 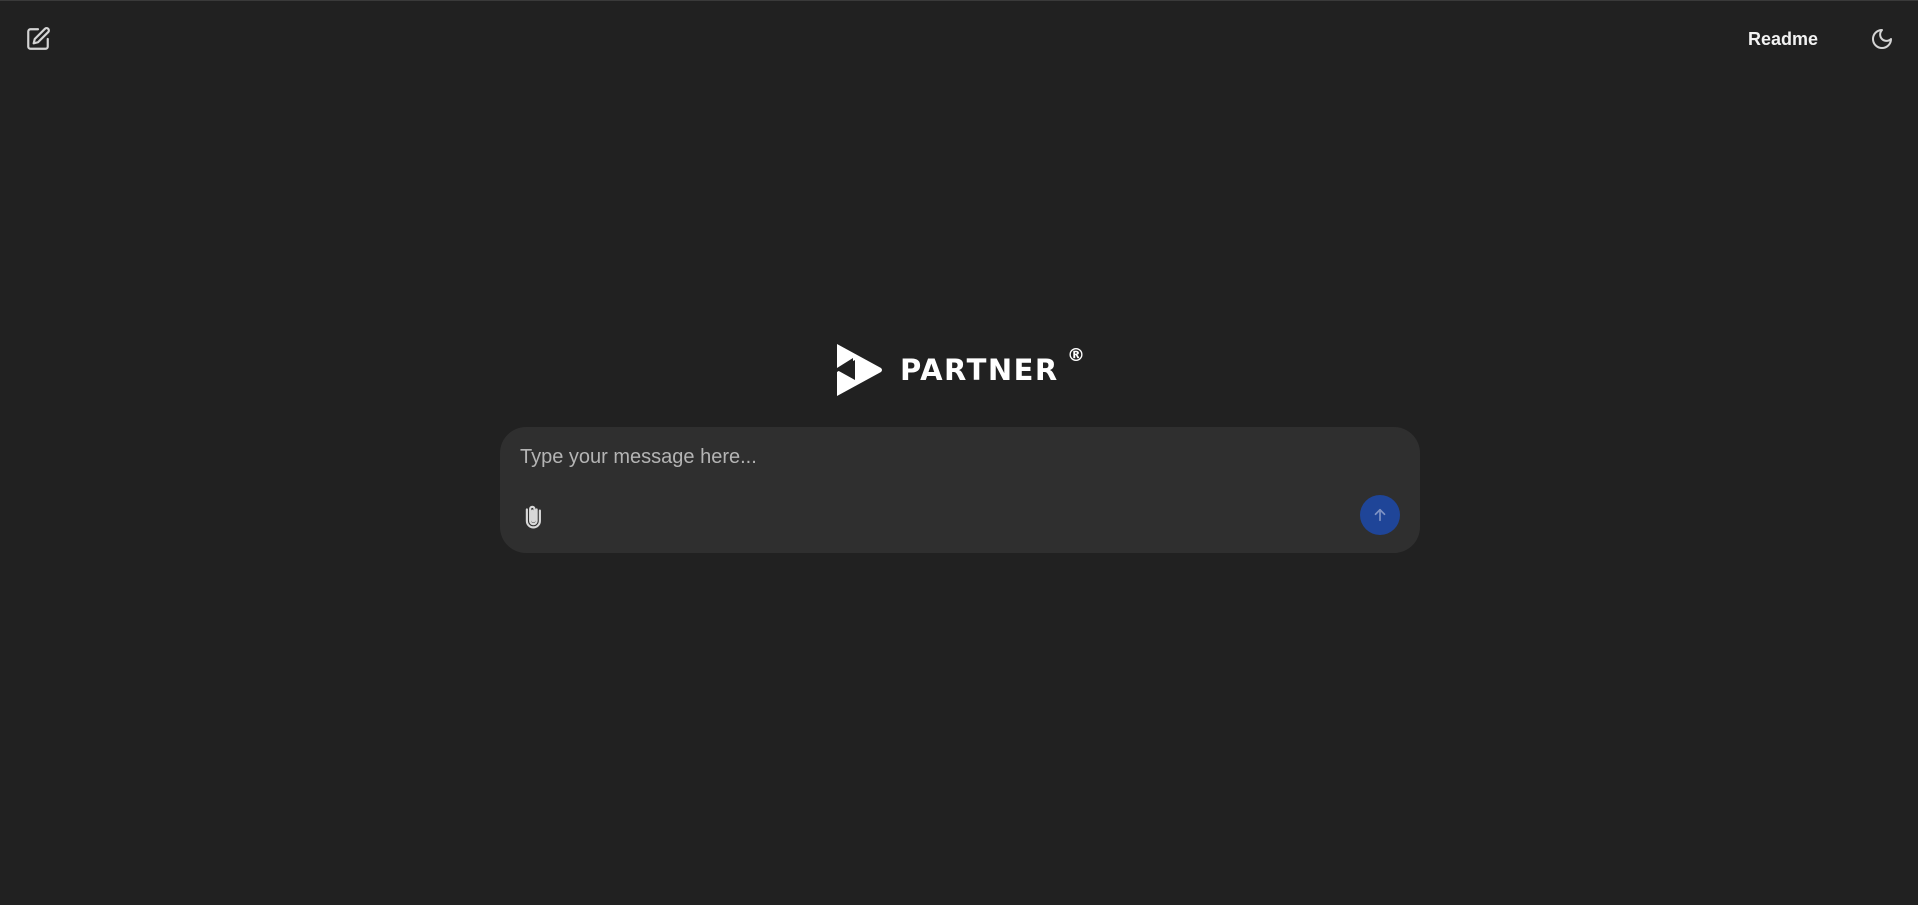 What do you see at coordinates (859, 370) in the screenshot?
I see `play-triangle-logo` at bounding box center [859, 370].